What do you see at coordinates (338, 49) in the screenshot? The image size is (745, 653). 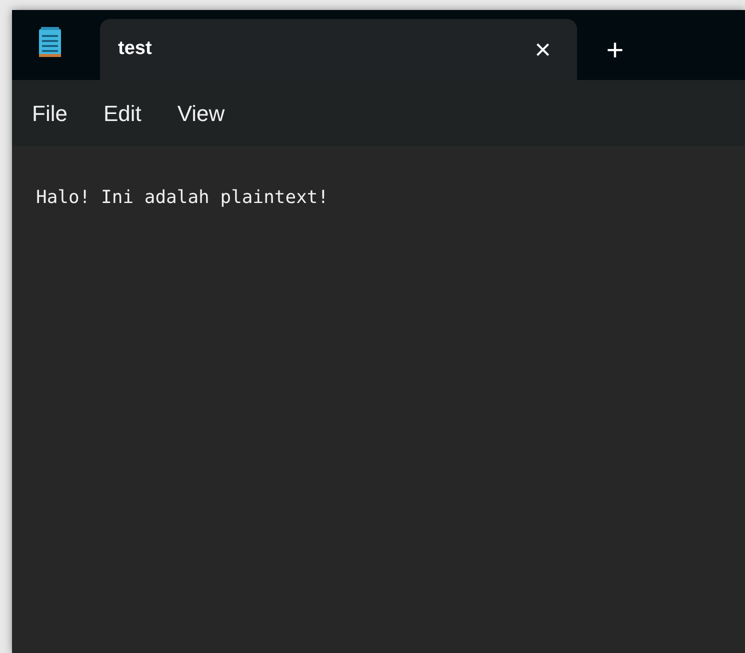 I see `document-tab: test ×` at bounding box center [338, 49].